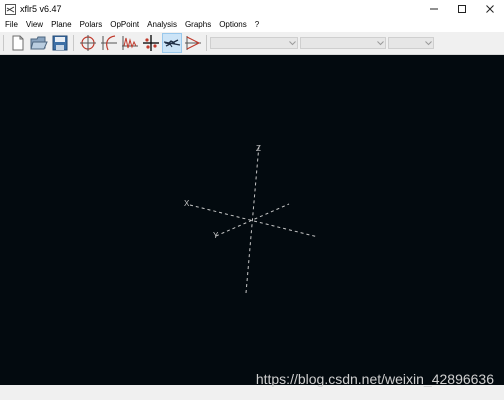 The width and height of the screenshot is (504, 400). I want to click on polar-graph-button, so click(109, 43).